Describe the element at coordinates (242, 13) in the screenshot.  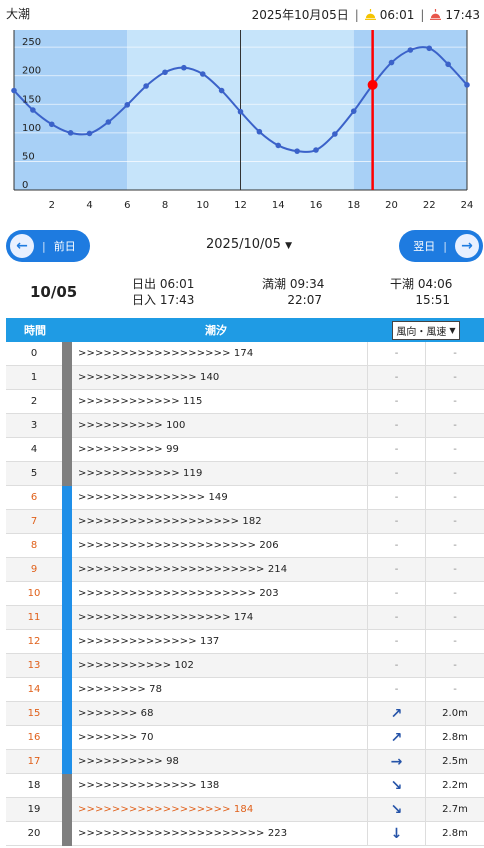
I see `header-bar: 大潮 2025年10月05日 | 06:01 | 17:43` at that location.